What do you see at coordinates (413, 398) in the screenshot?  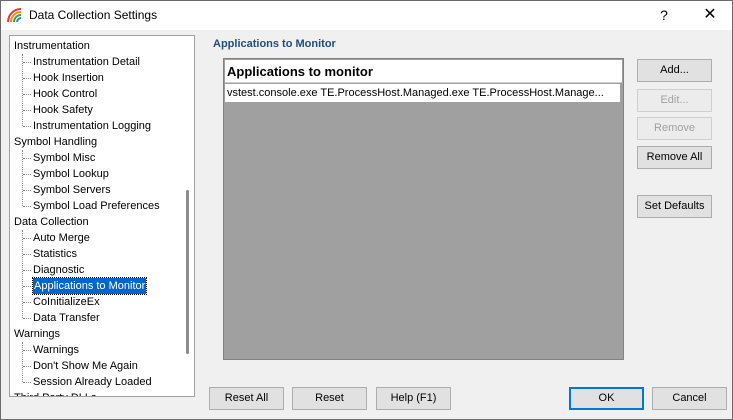 I see `help-button: Help (F1)` at bounding box center [413, 398].